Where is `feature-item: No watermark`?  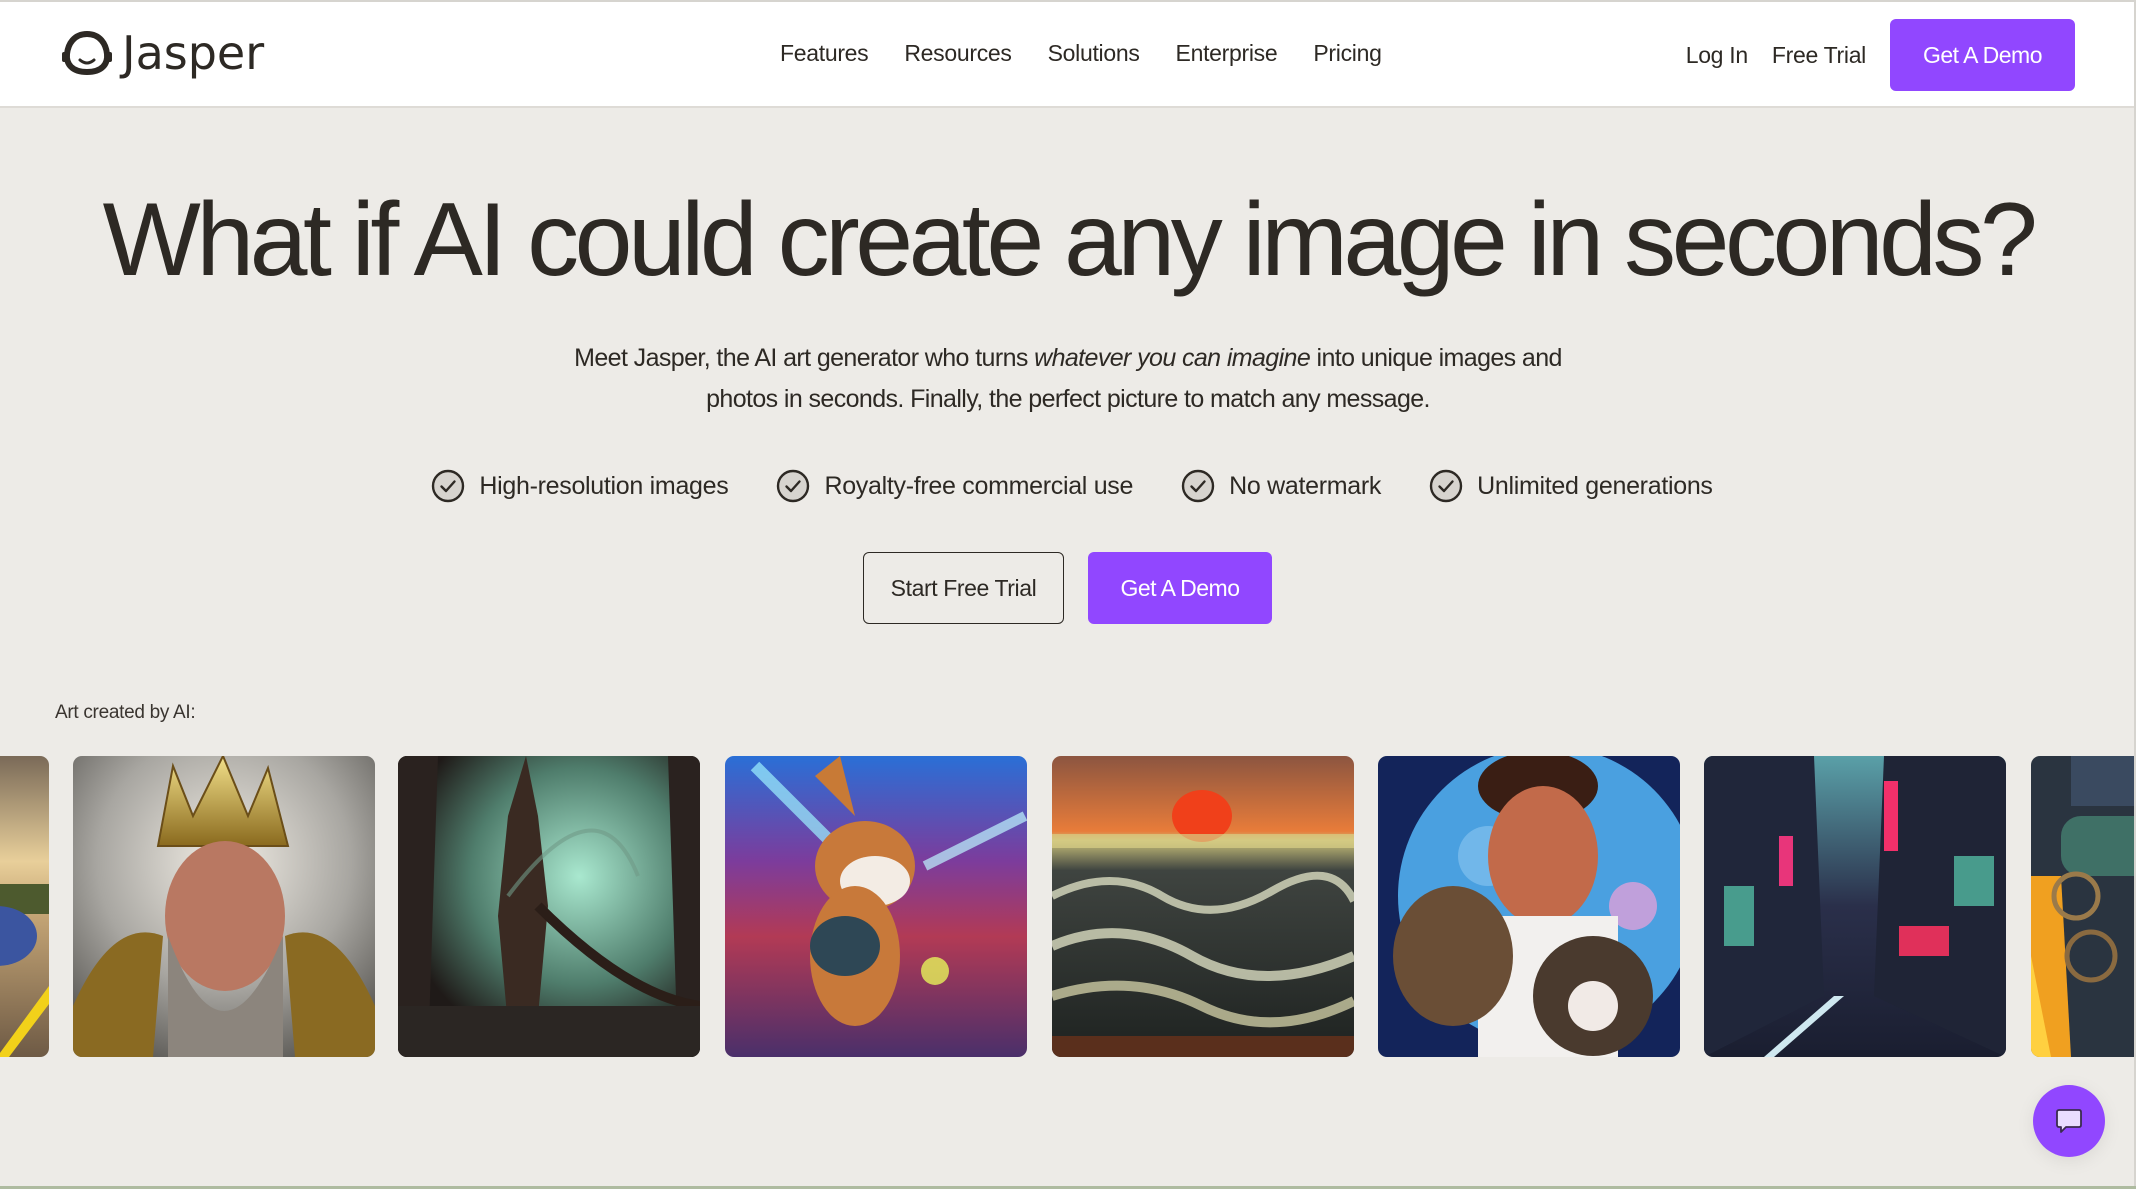
feature-item: No watermark is located at coordinates (1281, 486).